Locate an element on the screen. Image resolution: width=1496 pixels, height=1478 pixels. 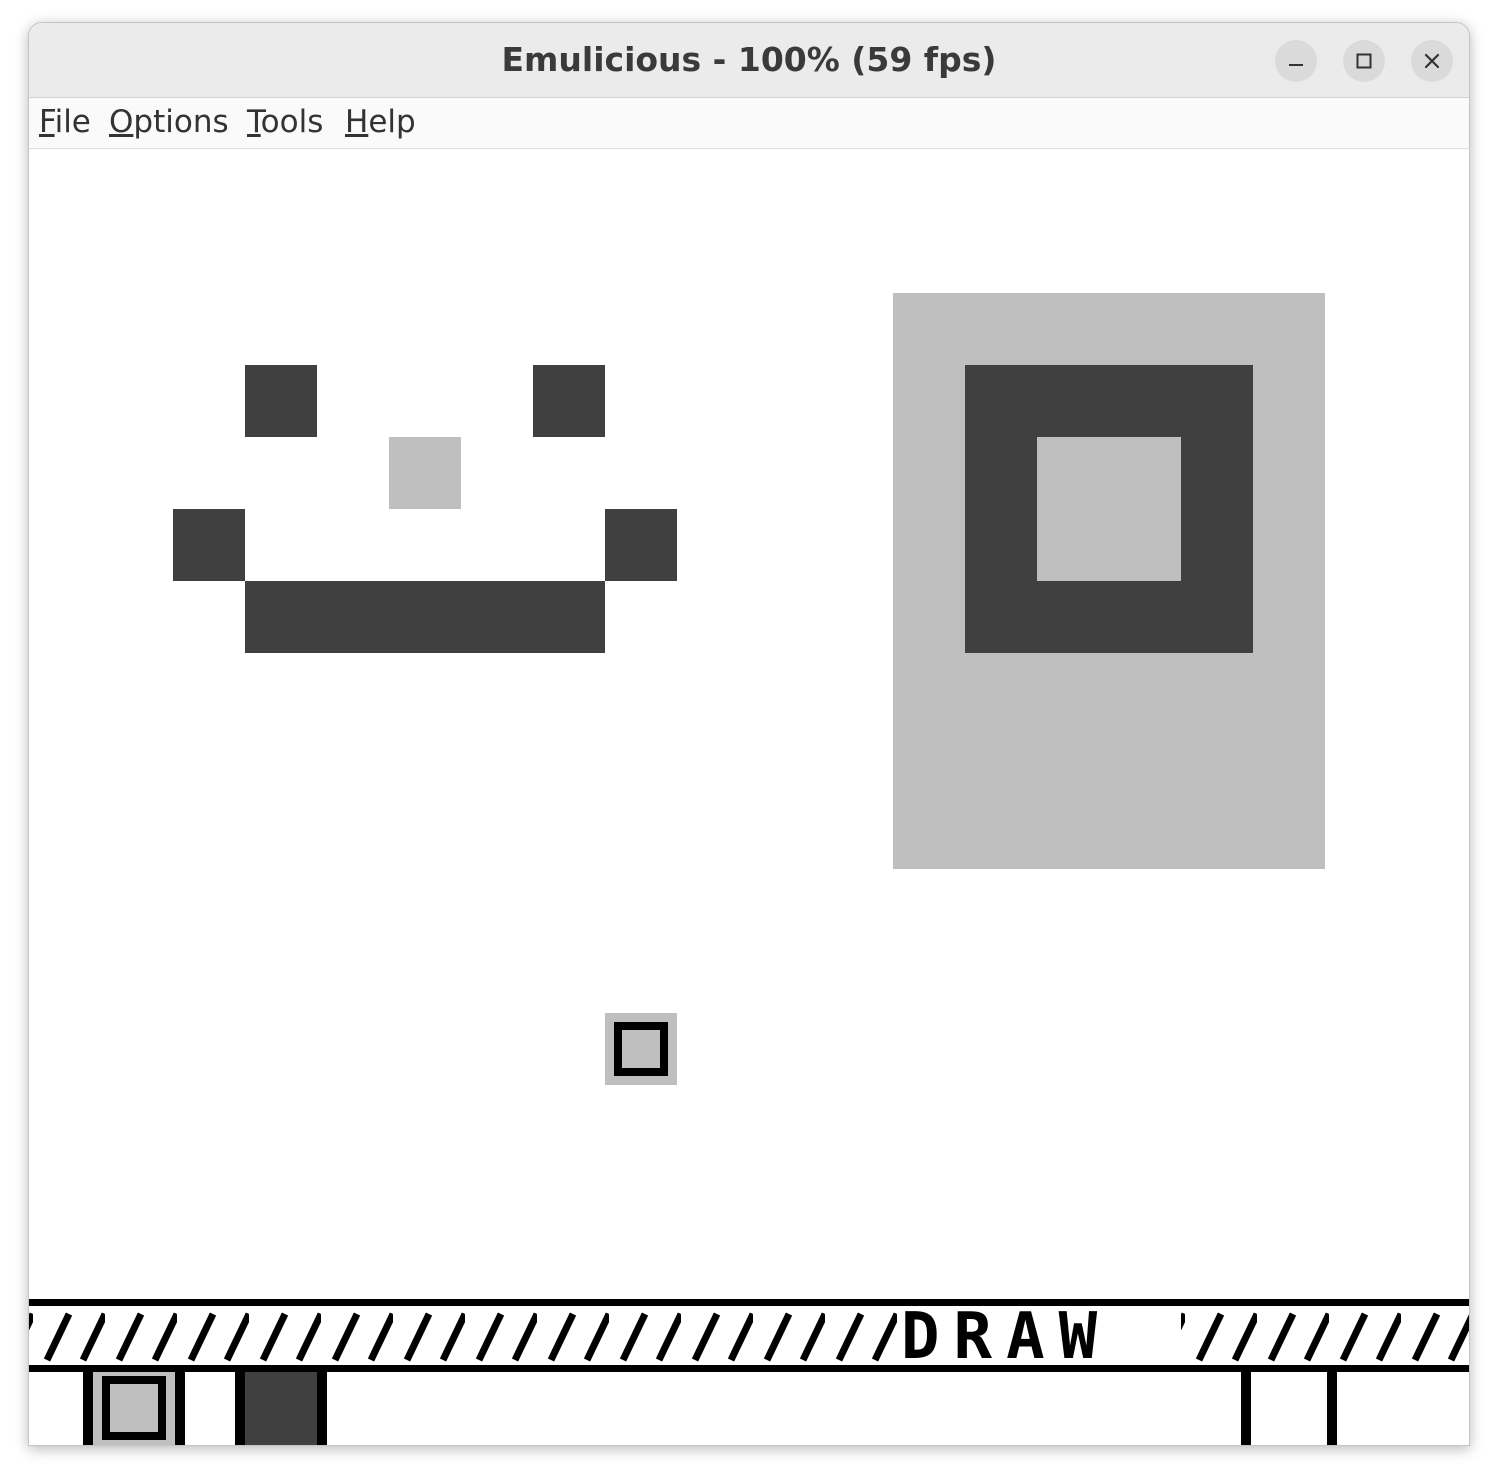
smiley-nose is located at coordinates (425, 473).